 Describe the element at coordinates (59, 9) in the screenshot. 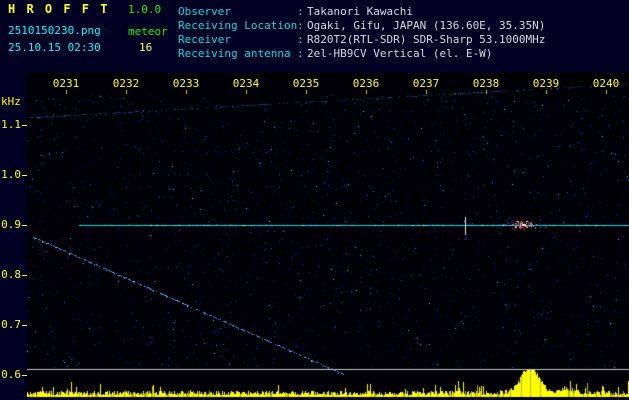

I see `app-title: H R O F F T` at that location.